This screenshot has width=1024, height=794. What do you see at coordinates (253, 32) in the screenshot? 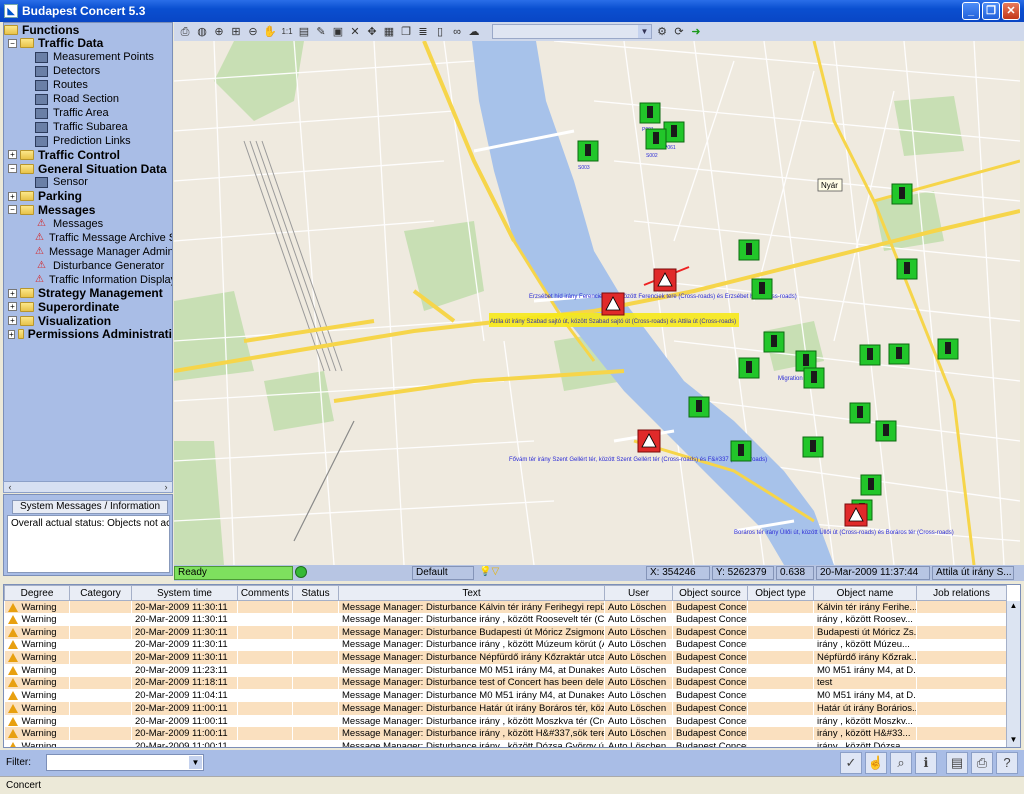
I see `zoom-out-icon: ⊖` at bounding box center [253, 32].